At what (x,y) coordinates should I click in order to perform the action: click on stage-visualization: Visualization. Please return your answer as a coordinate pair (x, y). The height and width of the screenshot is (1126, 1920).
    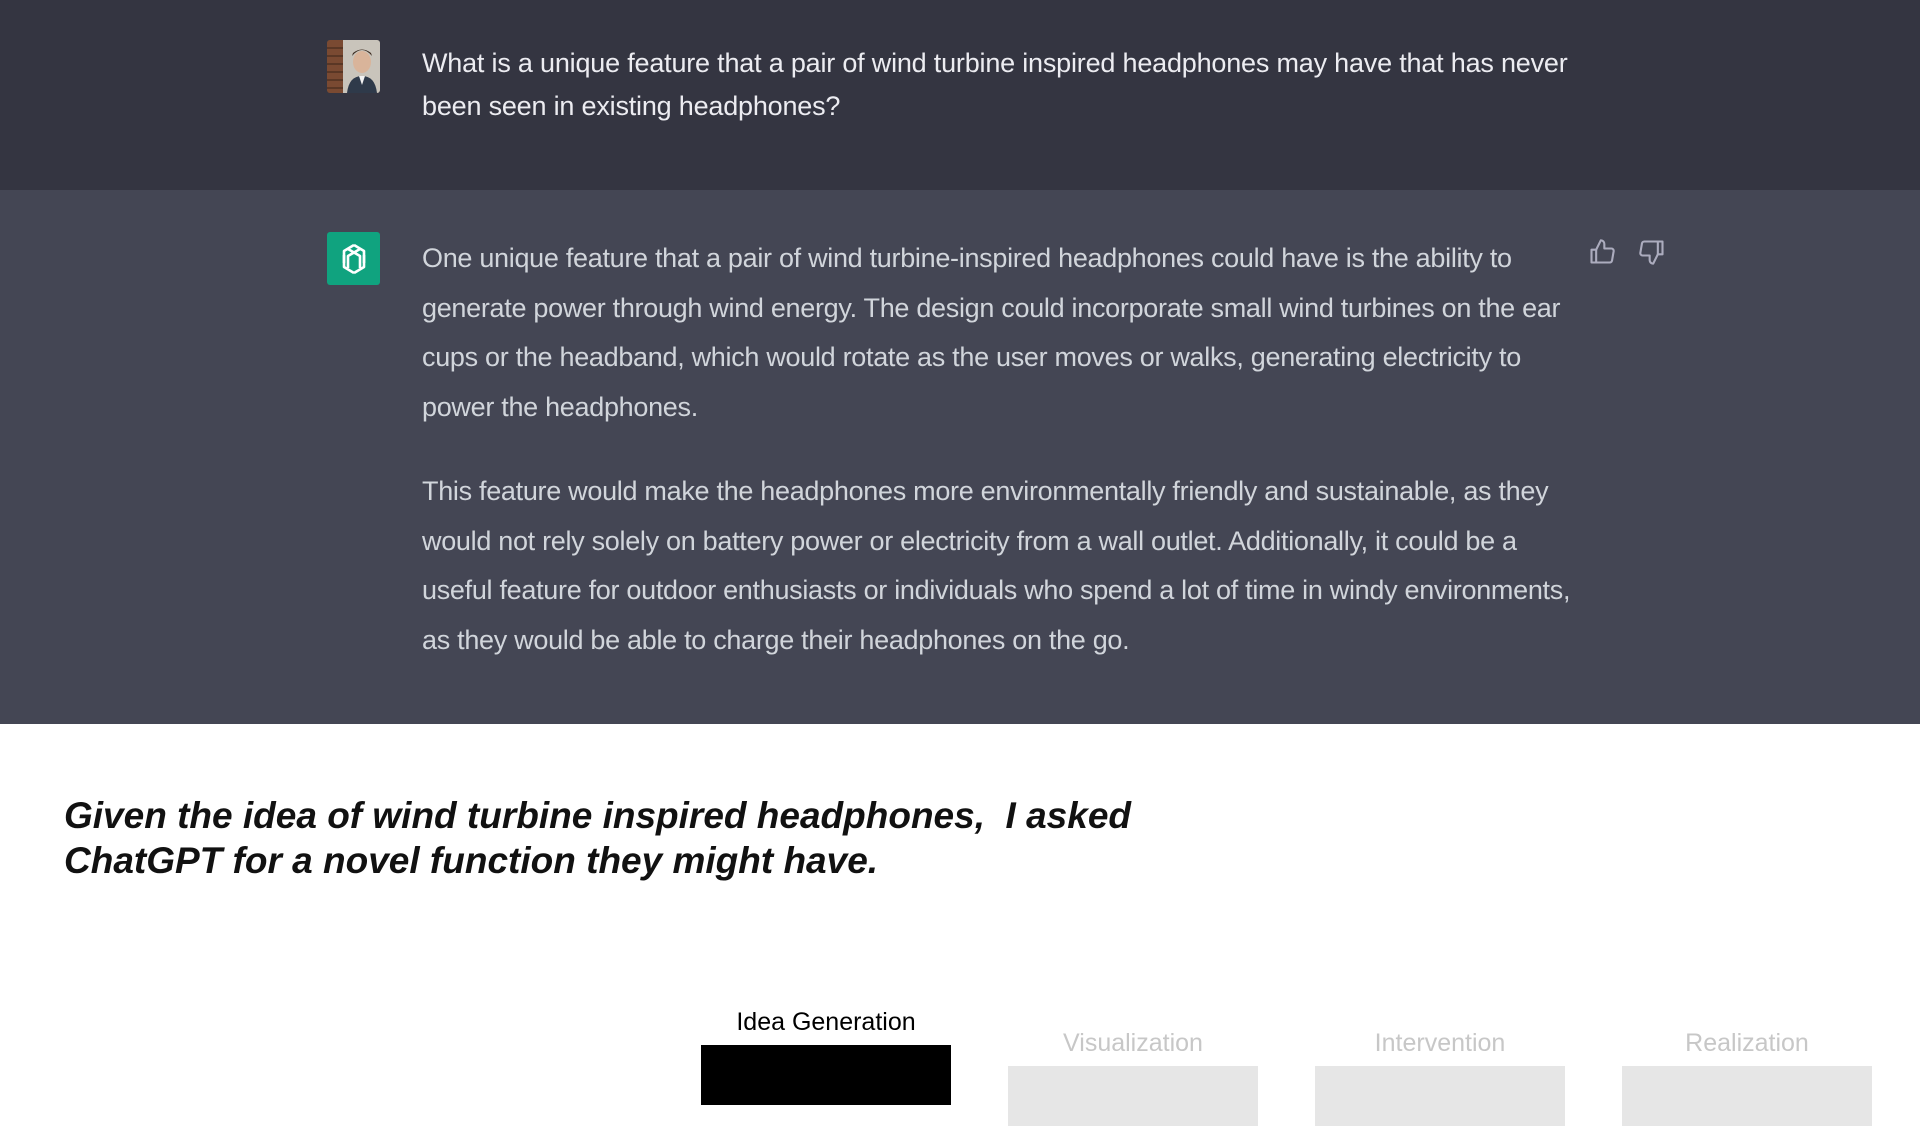
    Looking at the image, I should click on (1133, 1077).